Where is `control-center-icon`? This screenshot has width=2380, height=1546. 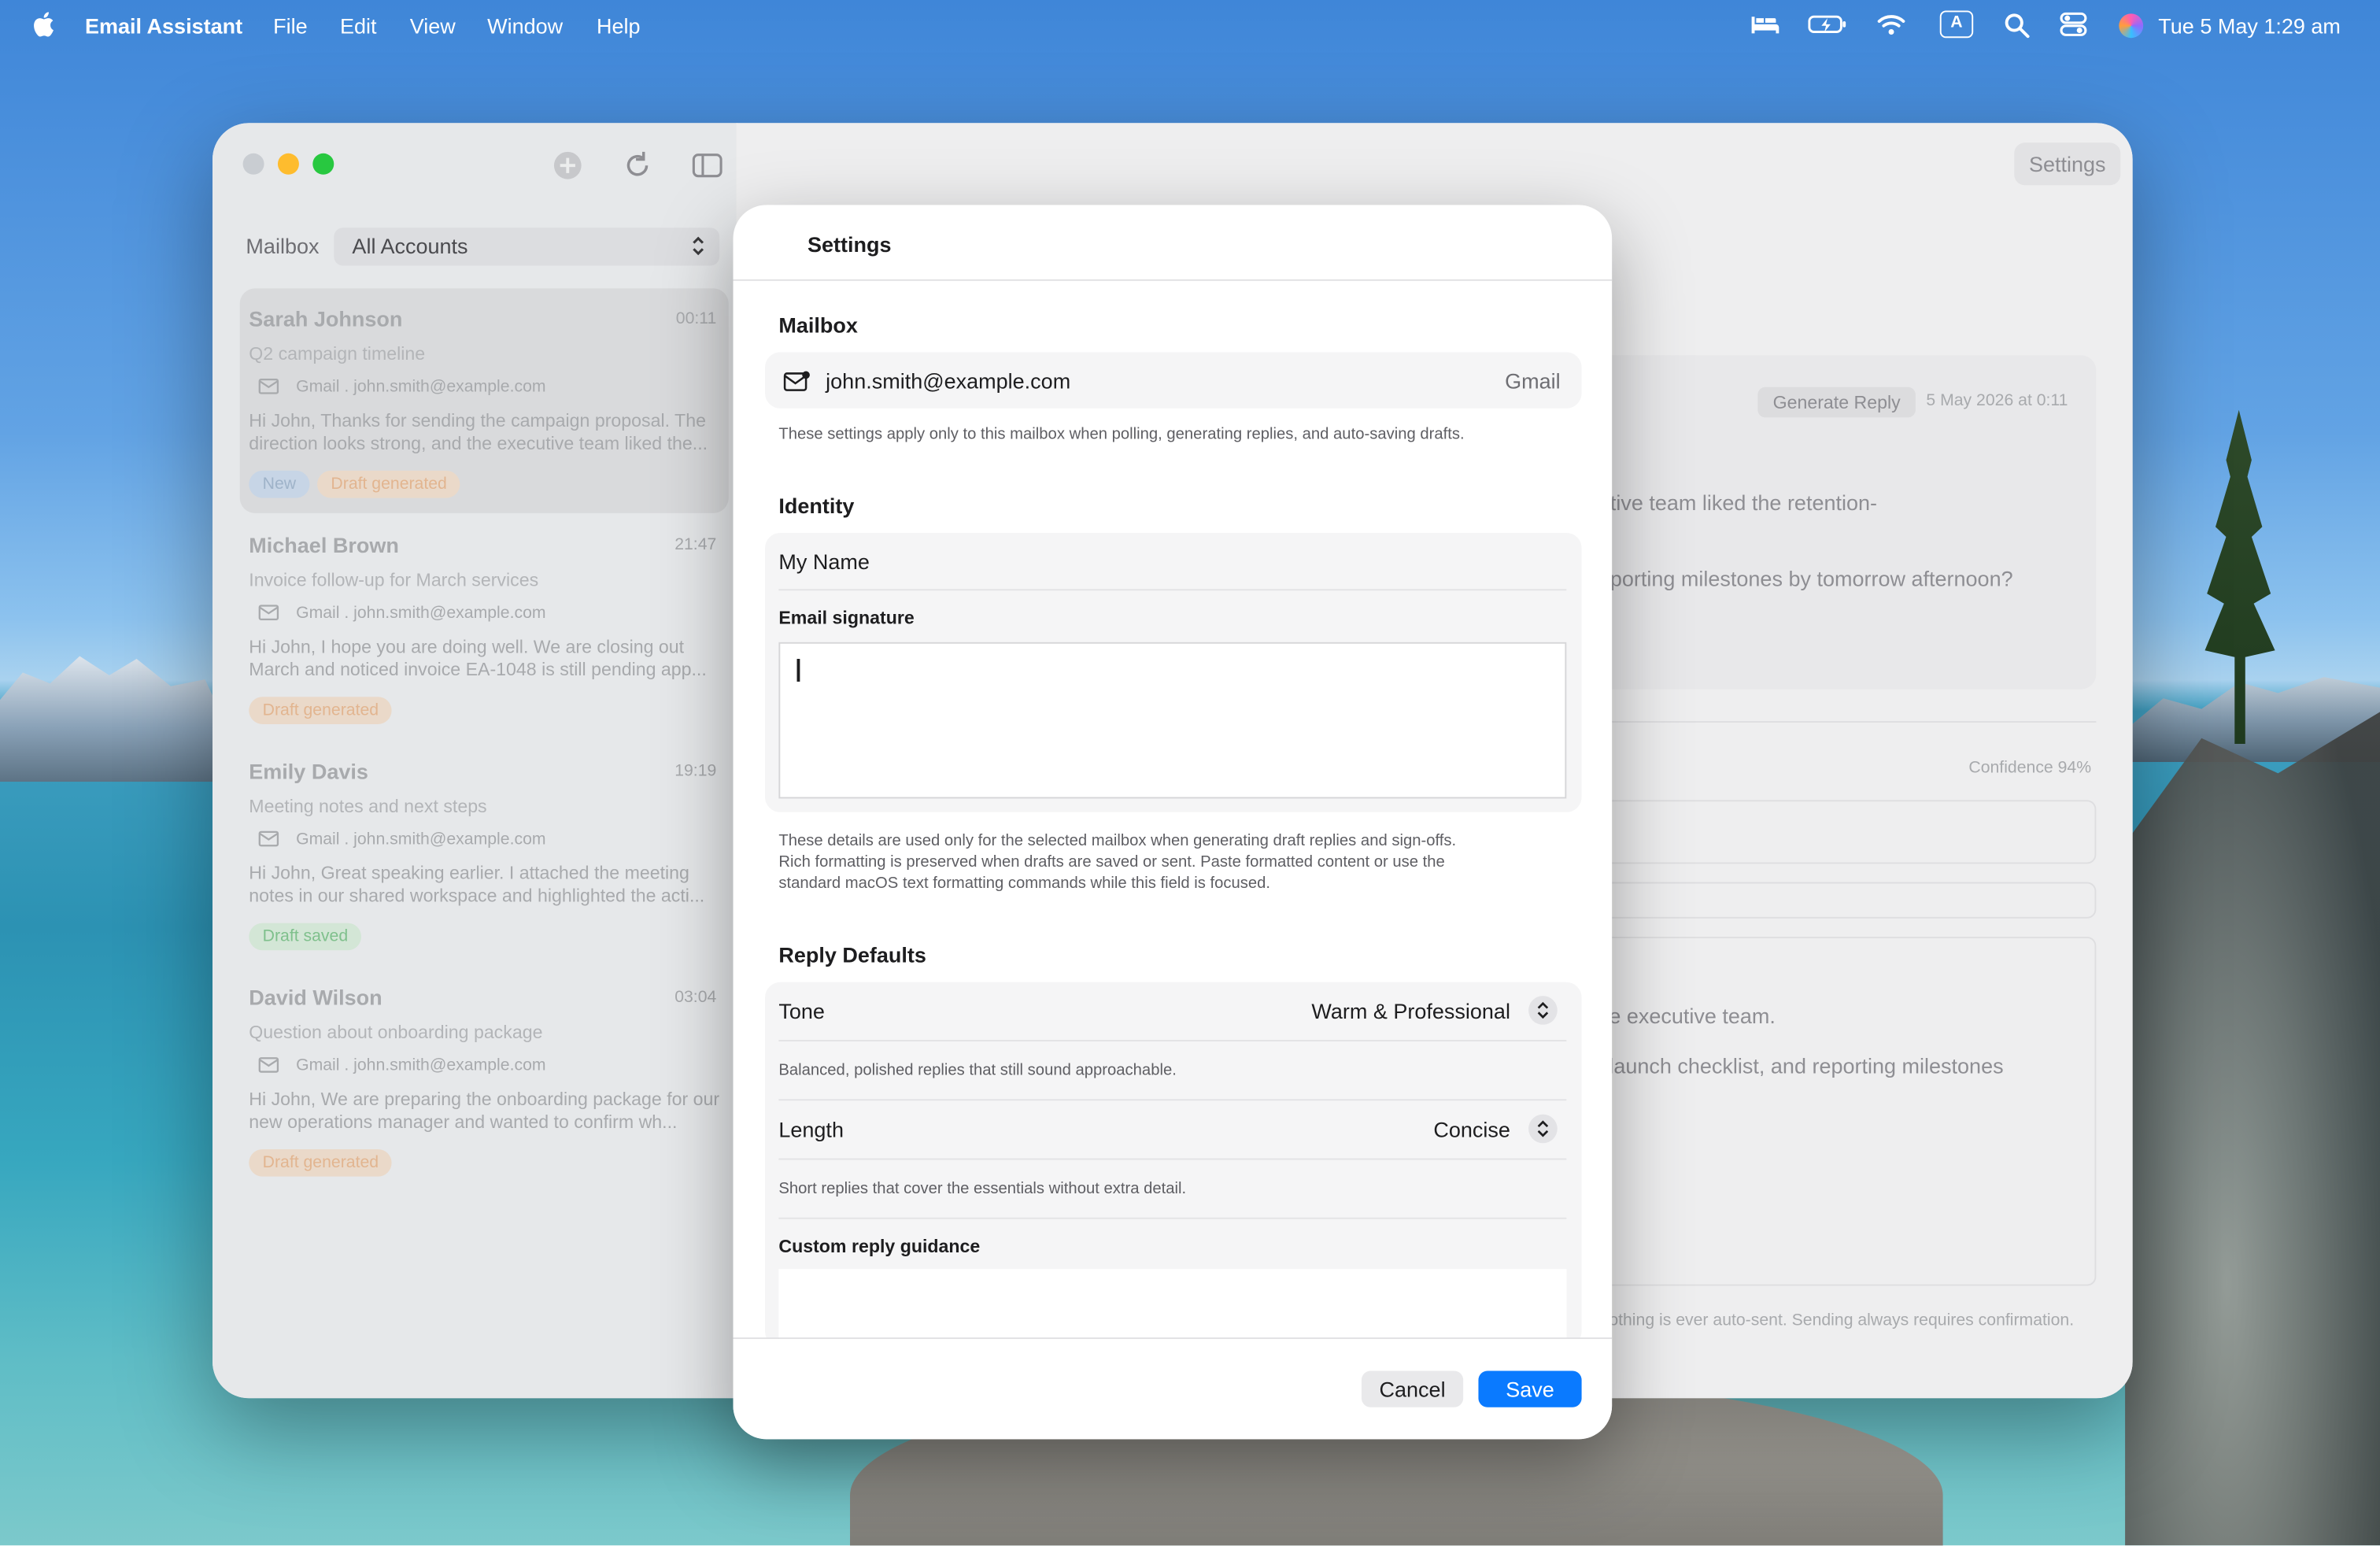 control-center-icon is located at coordinates (2073, 25).